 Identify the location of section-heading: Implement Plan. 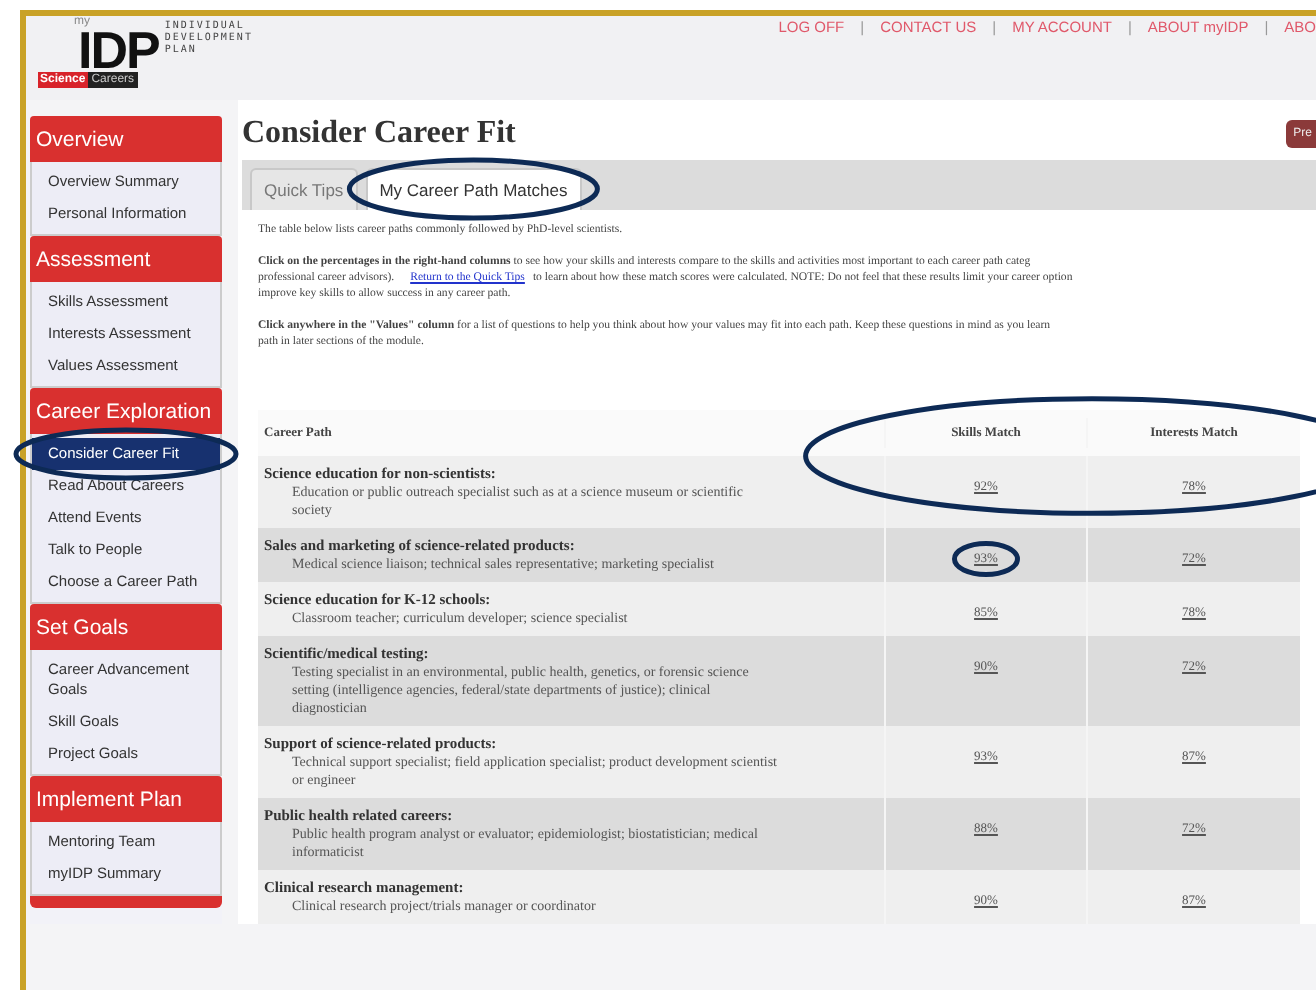
(126, 799).